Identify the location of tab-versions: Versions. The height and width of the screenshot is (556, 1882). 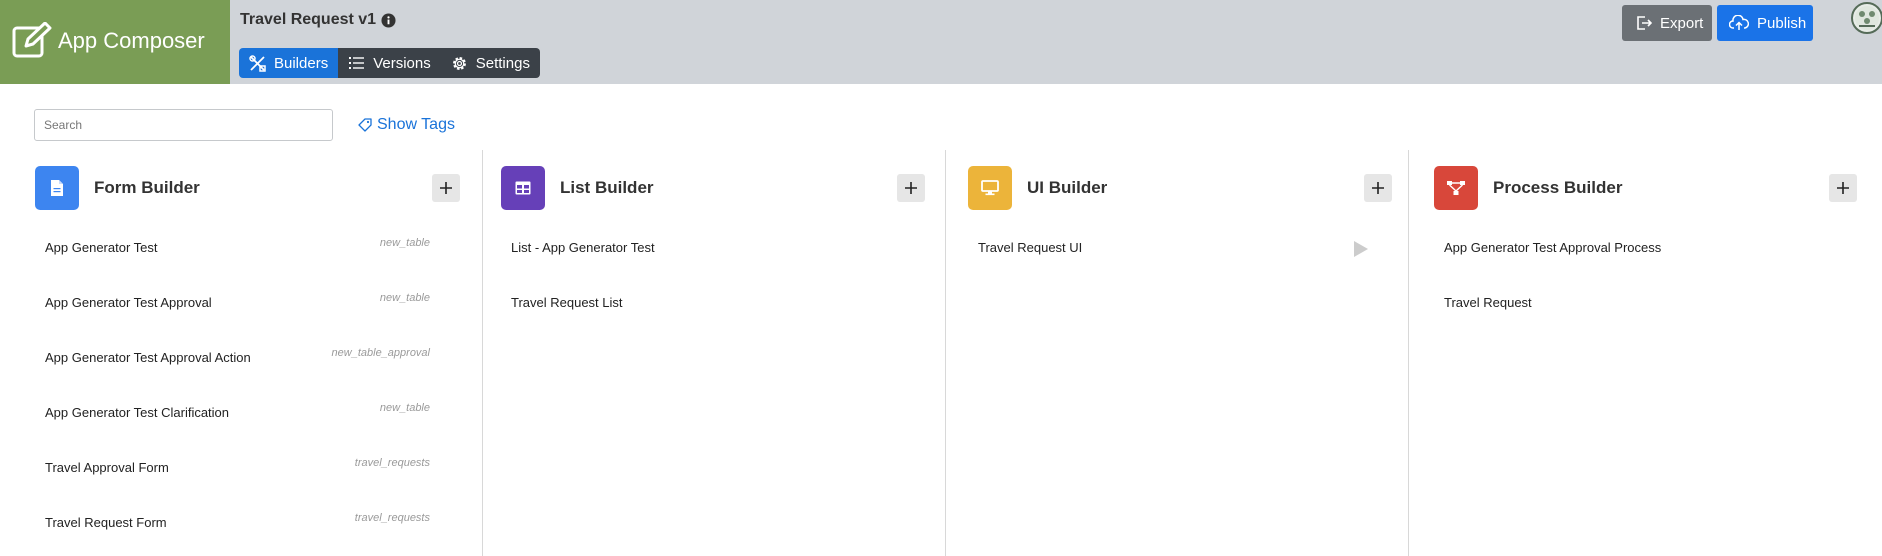
(389, 63).